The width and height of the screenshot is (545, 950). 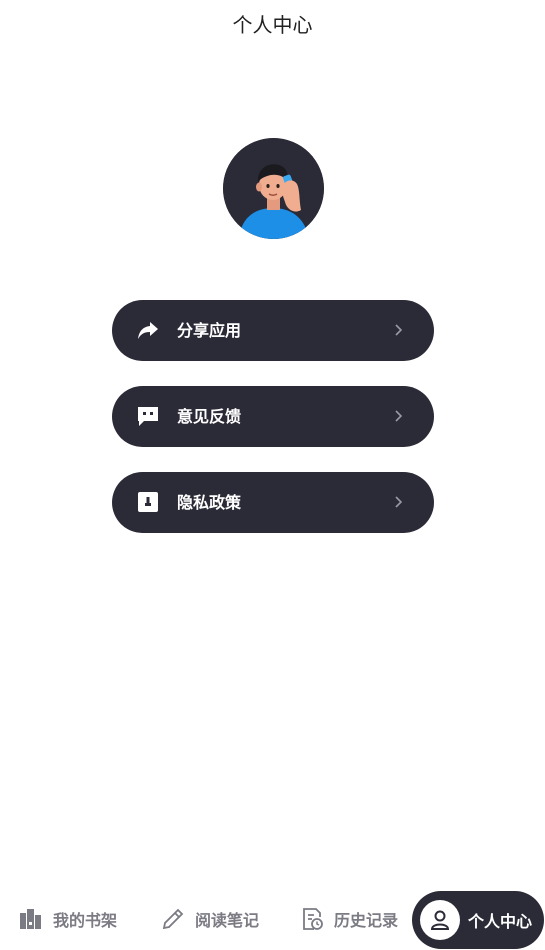 I want to click on tab-bookshelf-label: 我的书架, so click(x=85, y=920).